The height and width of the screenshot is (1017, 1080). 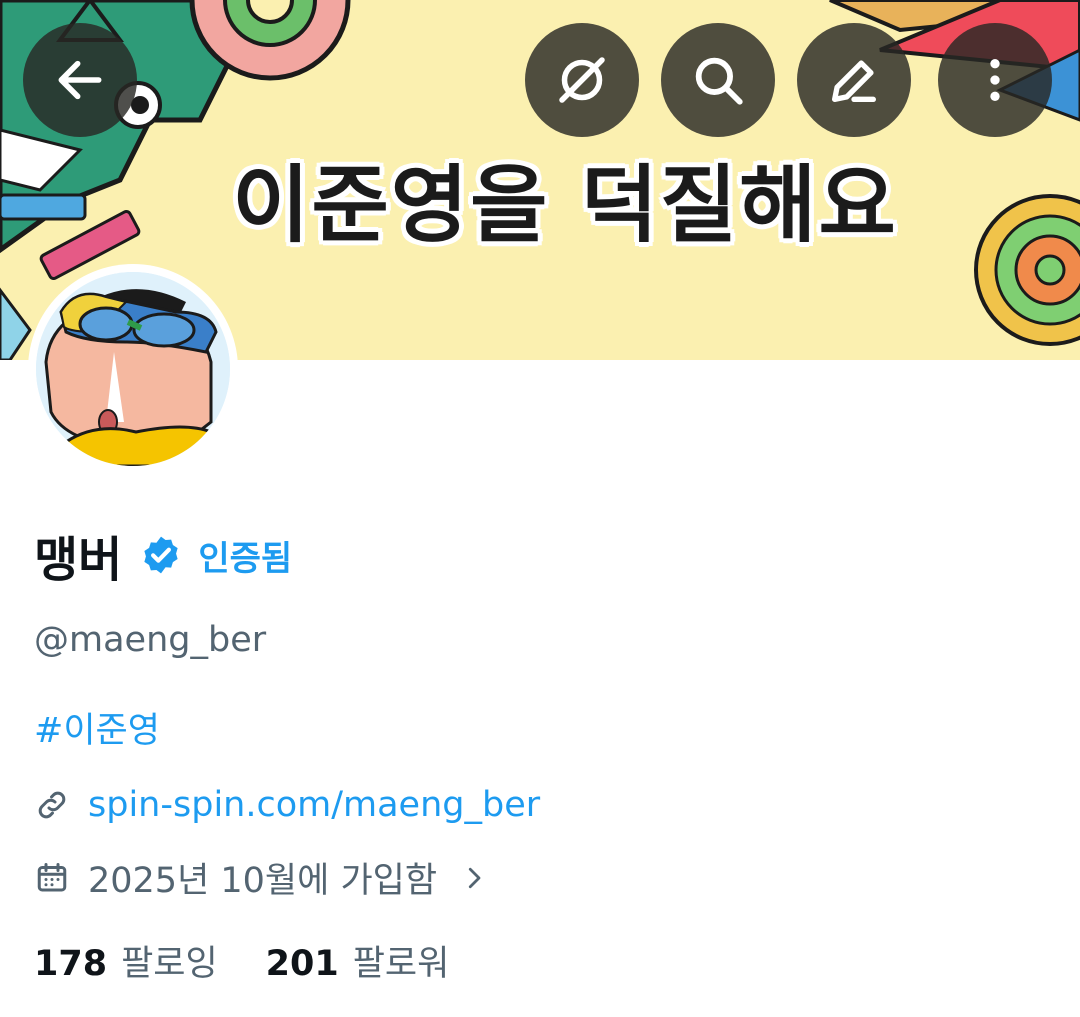 I want to click on avatar-image, so click(x=133, y=369).